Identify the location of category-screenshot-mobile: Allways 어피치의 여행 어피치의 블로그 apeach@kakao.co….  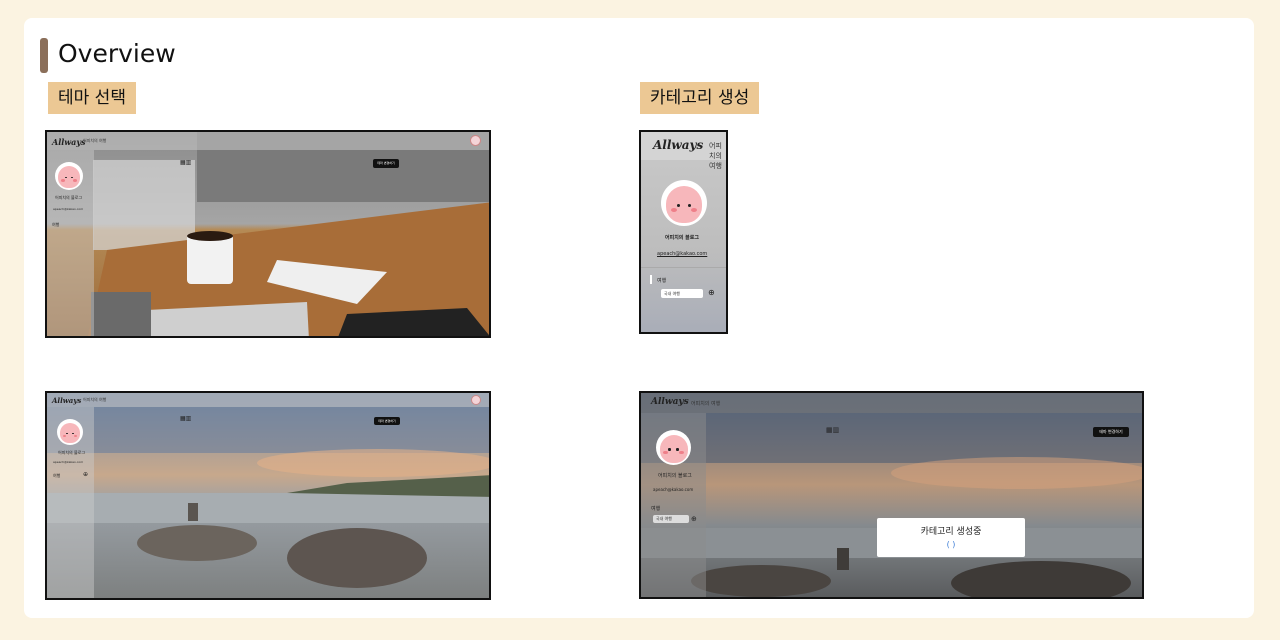
(683, 232).